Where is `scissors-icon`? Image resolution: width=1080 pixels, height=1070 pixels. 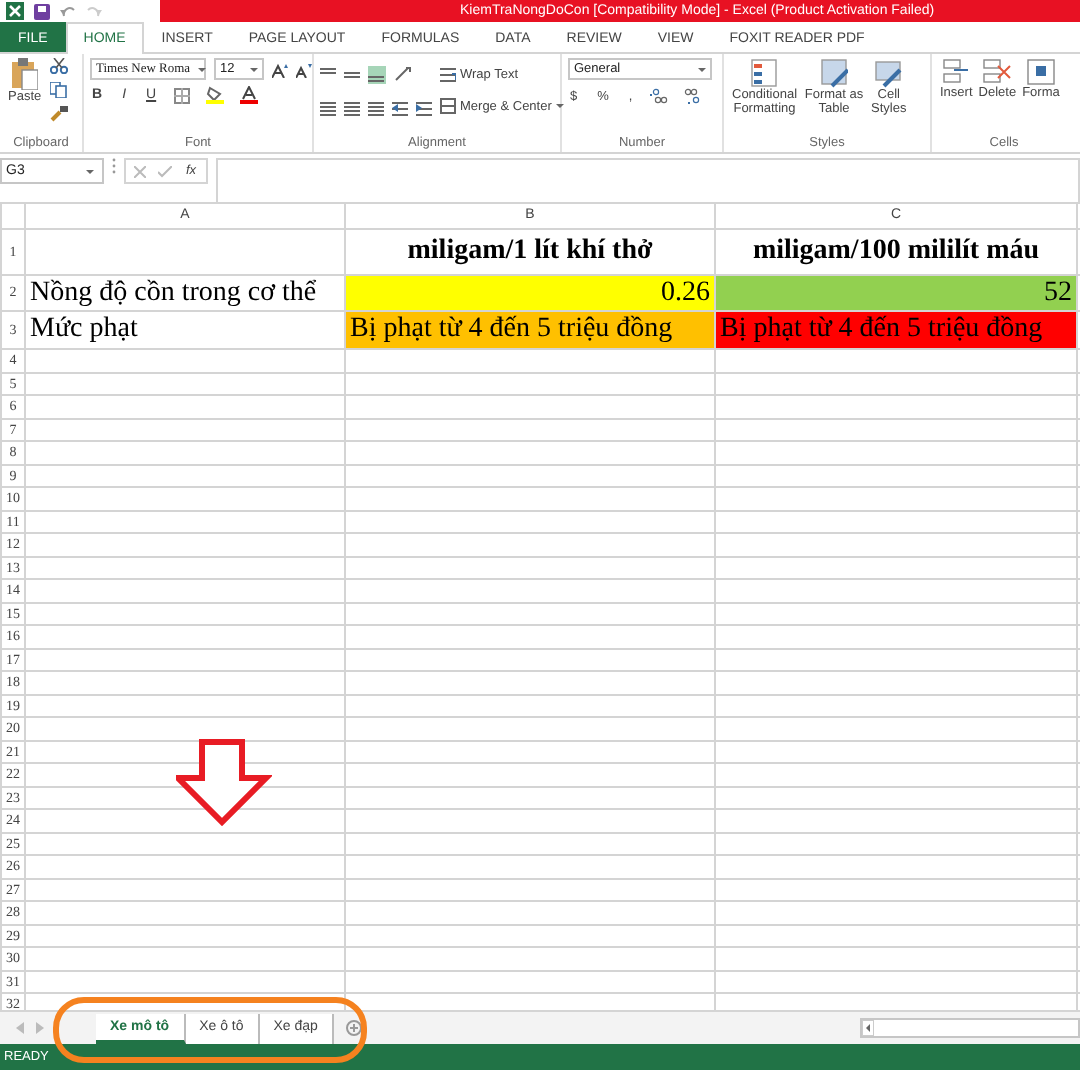 scissors-icon is located at coordinates (58, 66).